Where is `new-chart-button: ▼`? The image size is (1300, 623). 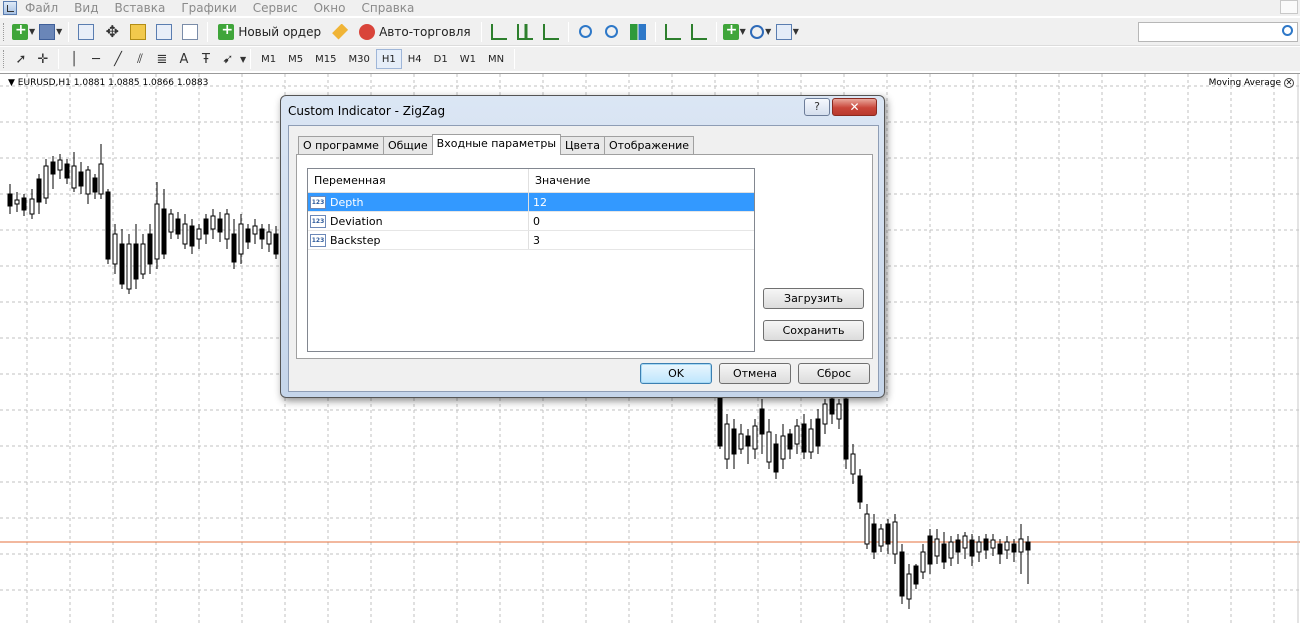
new-chart-button: ▼ is located at coordinates (23, 32).